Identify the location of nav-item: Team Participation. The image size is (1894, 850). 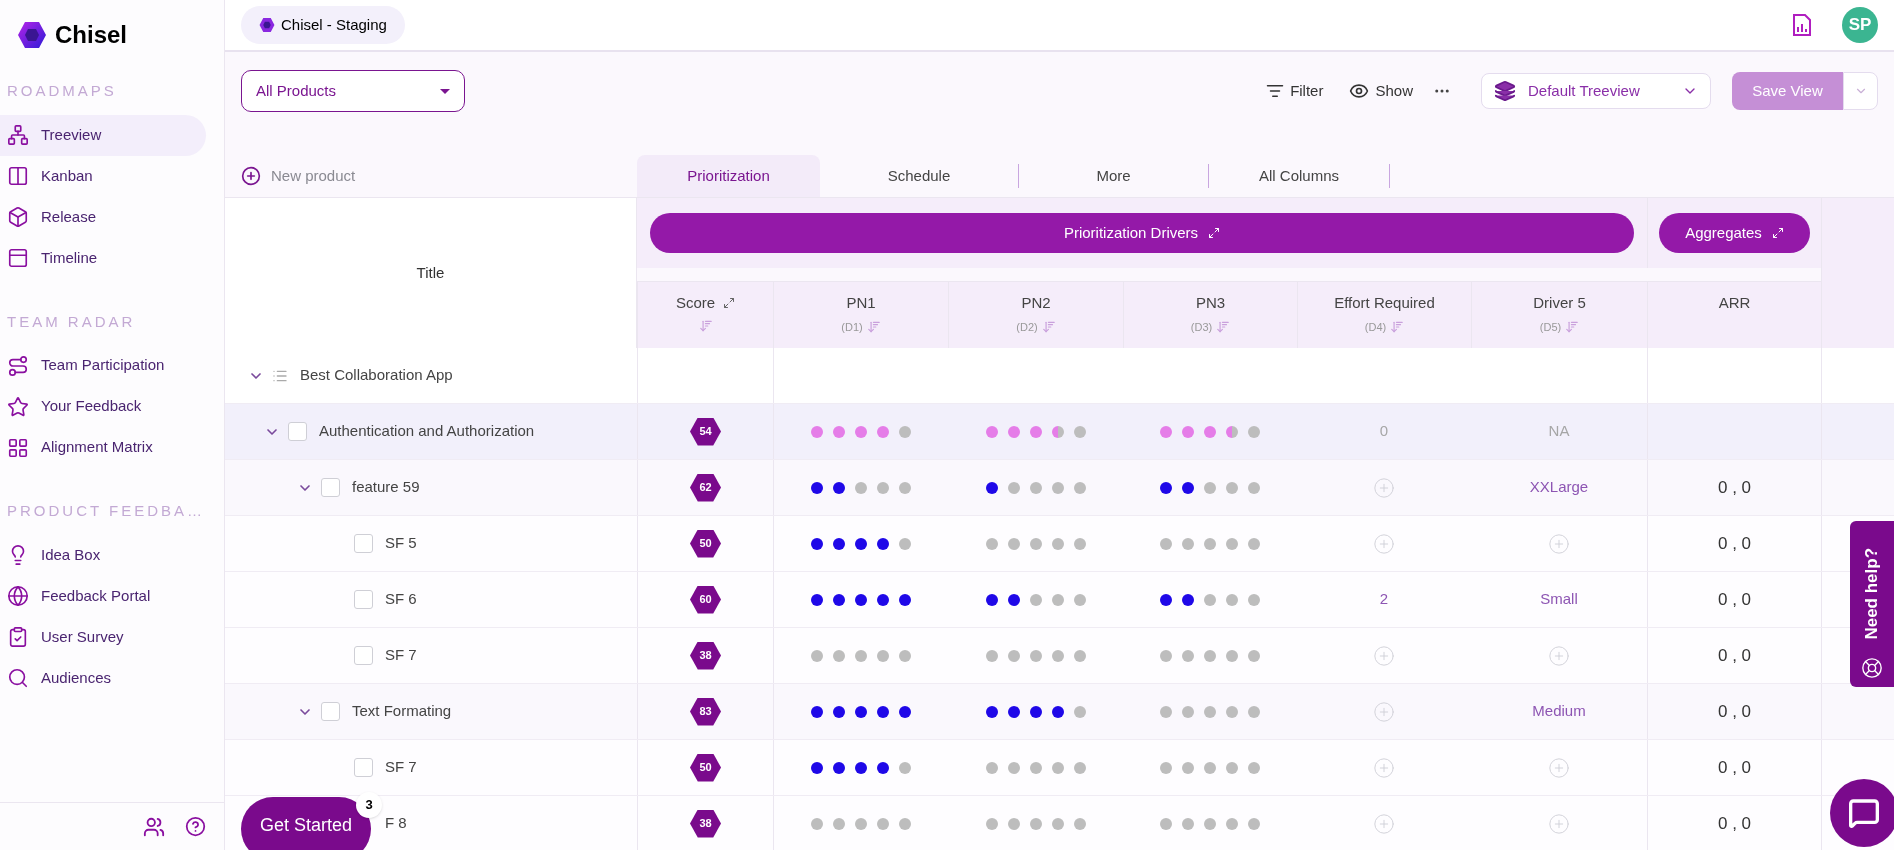
(103, 365).